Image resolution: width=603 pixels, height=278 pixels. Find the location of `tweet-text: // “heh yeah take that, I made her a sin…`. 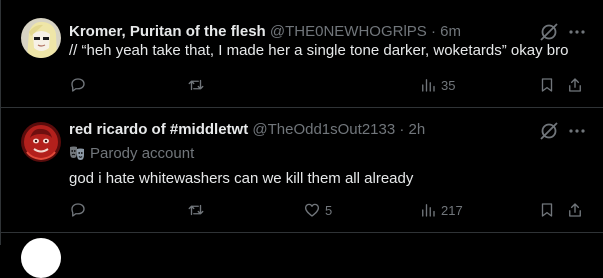

tweet-text: // “heh yeah take that, I made her a sin… is located at coordinates (319, 50).